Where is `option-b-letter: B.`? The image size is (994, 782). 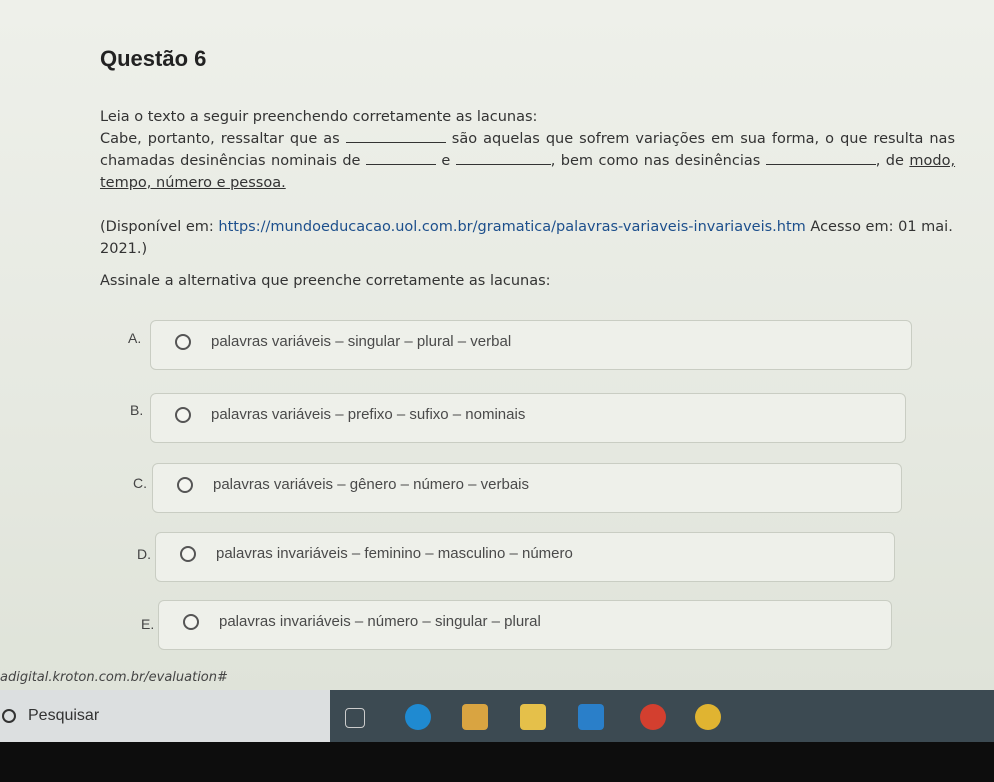
option-b-letter: B. is located at coordinates (137, 410).